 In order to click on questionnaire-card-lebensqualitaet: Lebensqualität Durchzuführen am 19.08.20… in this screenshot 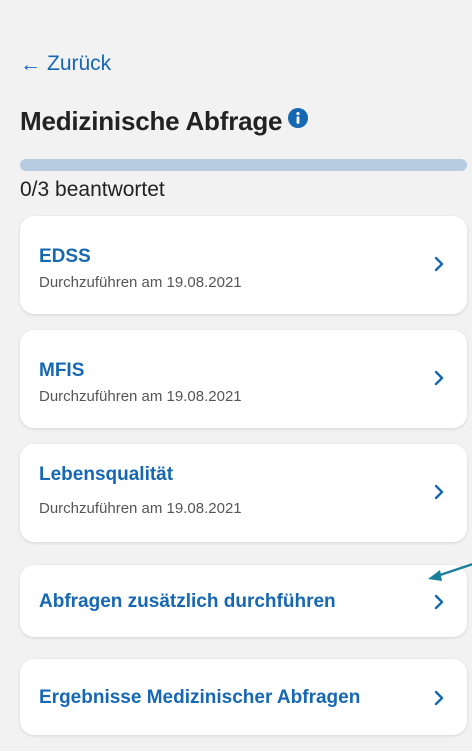, I will do `click(243, 493)`.